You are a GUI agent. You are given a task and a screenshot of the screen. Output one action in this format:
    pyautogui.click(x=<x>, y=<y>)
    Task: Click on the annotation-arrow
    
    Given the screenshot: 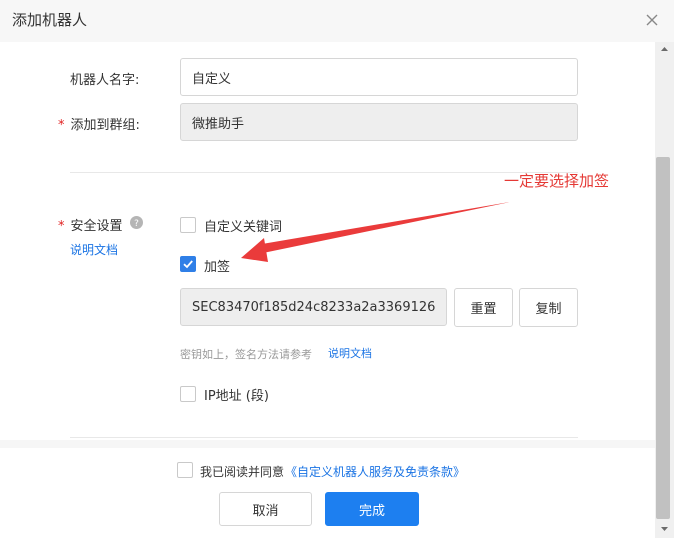 What is the action you would take?
    pyautogui.click(x=375, y=232)
    